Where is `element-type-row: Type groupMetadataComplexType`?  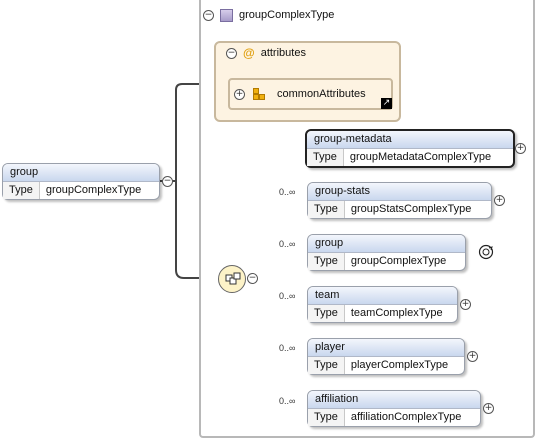
element-type-row: Type groupMetadataComplexType is located at coordinates (410, 157).